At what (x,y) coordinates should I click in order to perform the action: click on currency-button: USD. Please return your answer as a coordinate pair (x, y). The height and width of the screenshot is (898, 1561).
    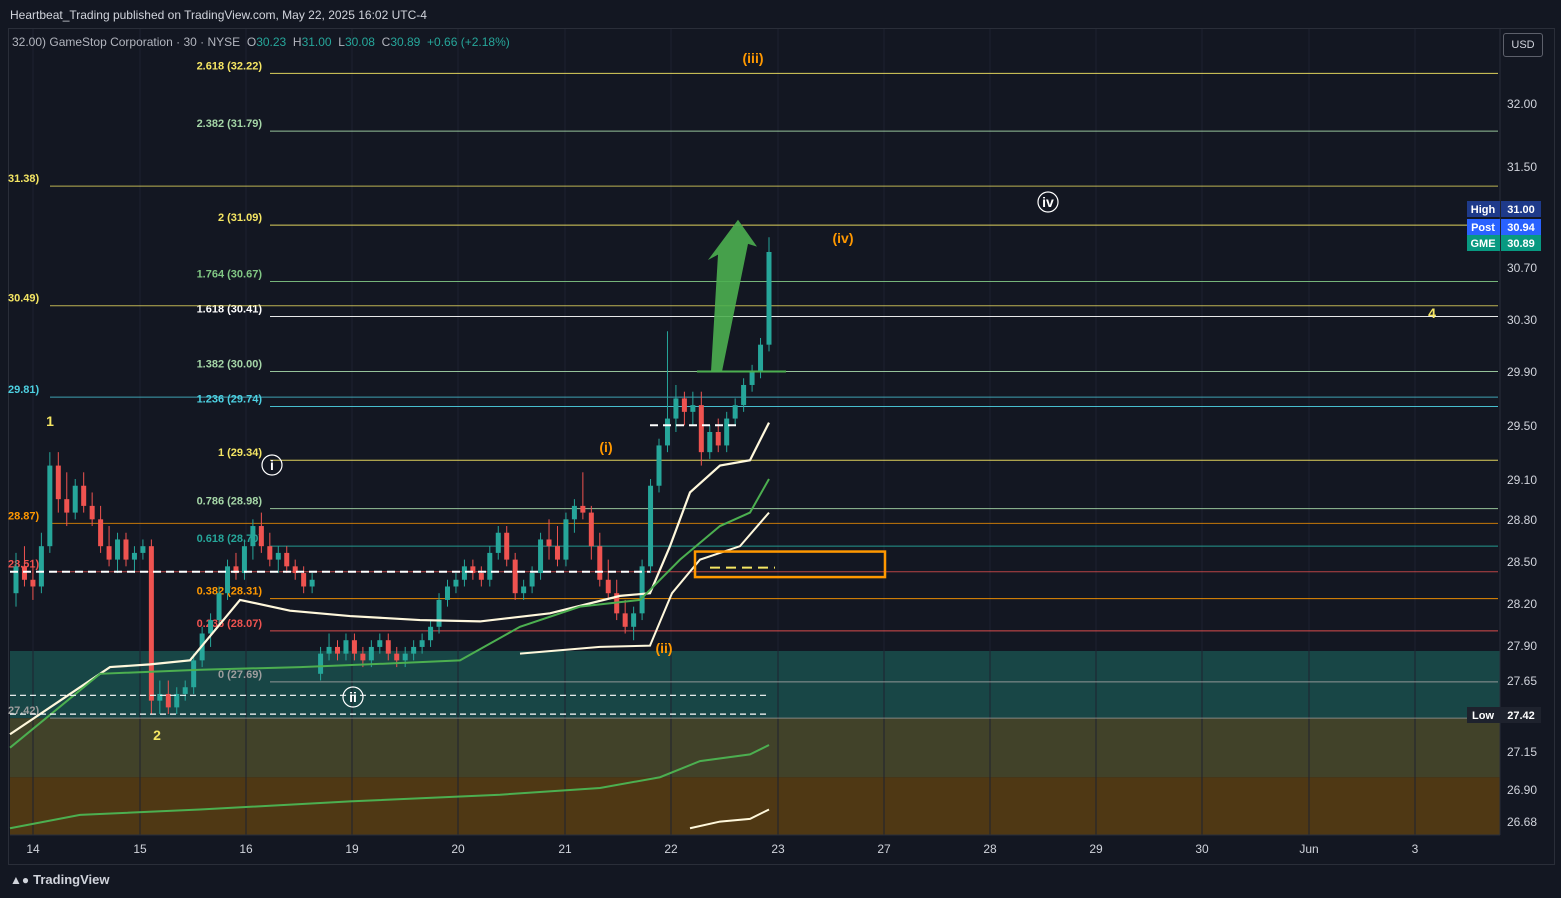
    Looking at the image, I should click on (1523, 45).